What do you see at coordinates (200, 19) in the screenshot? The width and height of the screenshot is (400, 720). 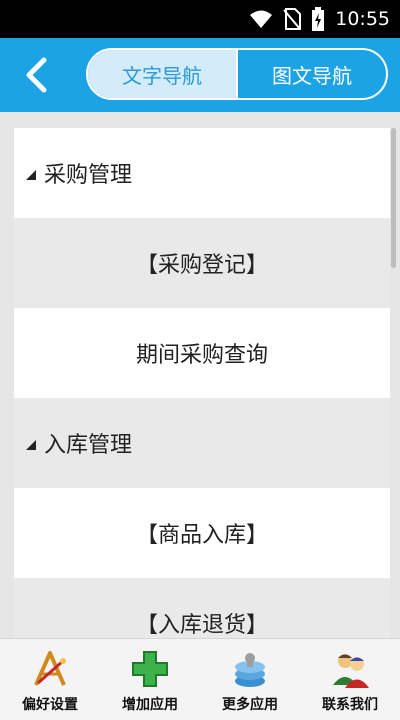 I see `status-bar: 10:55` at bounding box center [200, 19].